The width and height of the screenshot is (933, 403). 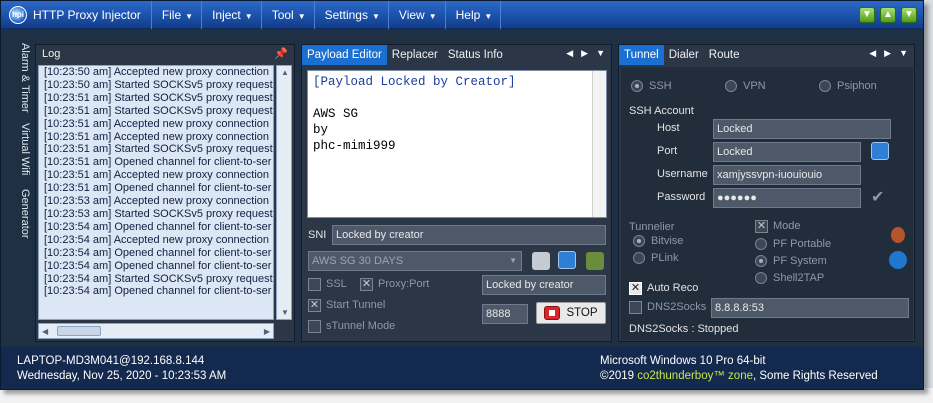 I want to click on host-label: Host, so click(x=668, y=128).